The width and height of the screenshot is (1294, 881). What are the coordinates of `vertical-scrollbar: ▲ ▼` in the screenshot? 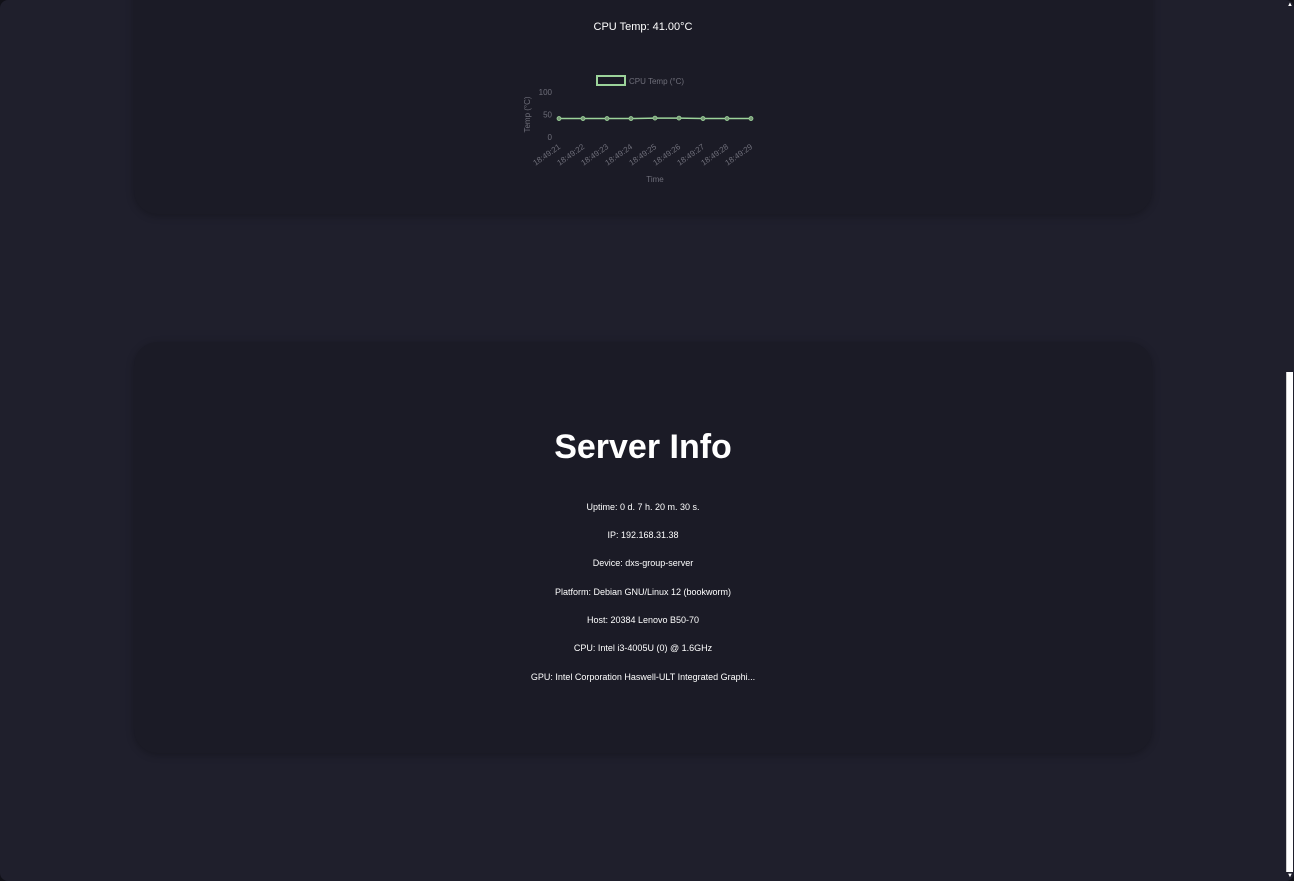 It's located at (1290, 440).